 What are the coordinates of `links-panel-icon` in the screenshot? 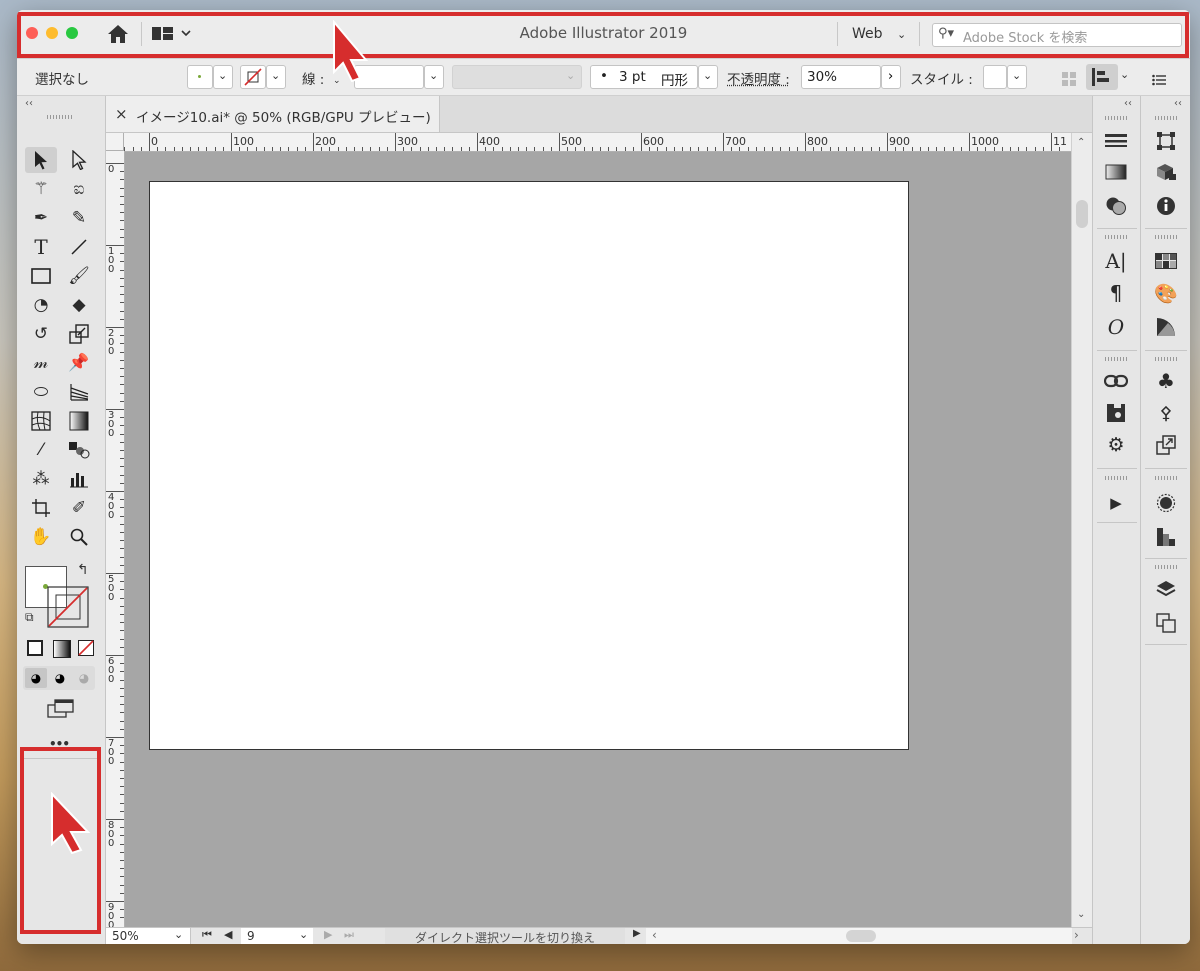 It's located at (1116, 381).